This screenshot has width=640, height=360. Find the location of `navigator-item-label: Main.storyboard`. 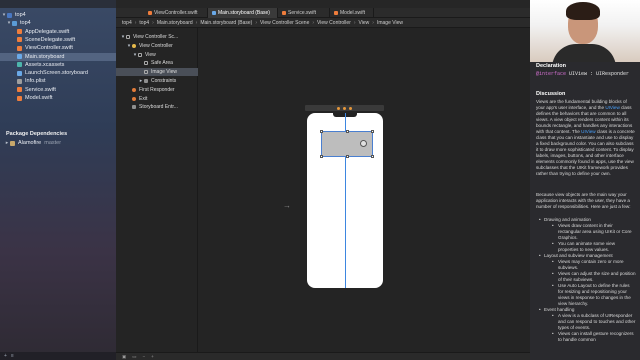

navigator-item-label: Main.storyboard is located at coordinates (45, 56).